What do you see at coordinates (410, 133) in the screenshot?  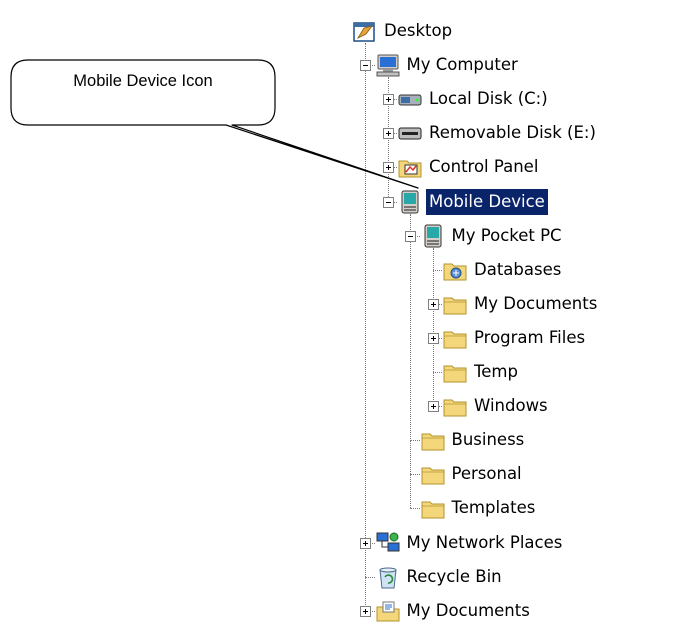 I see `removable-disk-icon` at bounding box center [410, 133].